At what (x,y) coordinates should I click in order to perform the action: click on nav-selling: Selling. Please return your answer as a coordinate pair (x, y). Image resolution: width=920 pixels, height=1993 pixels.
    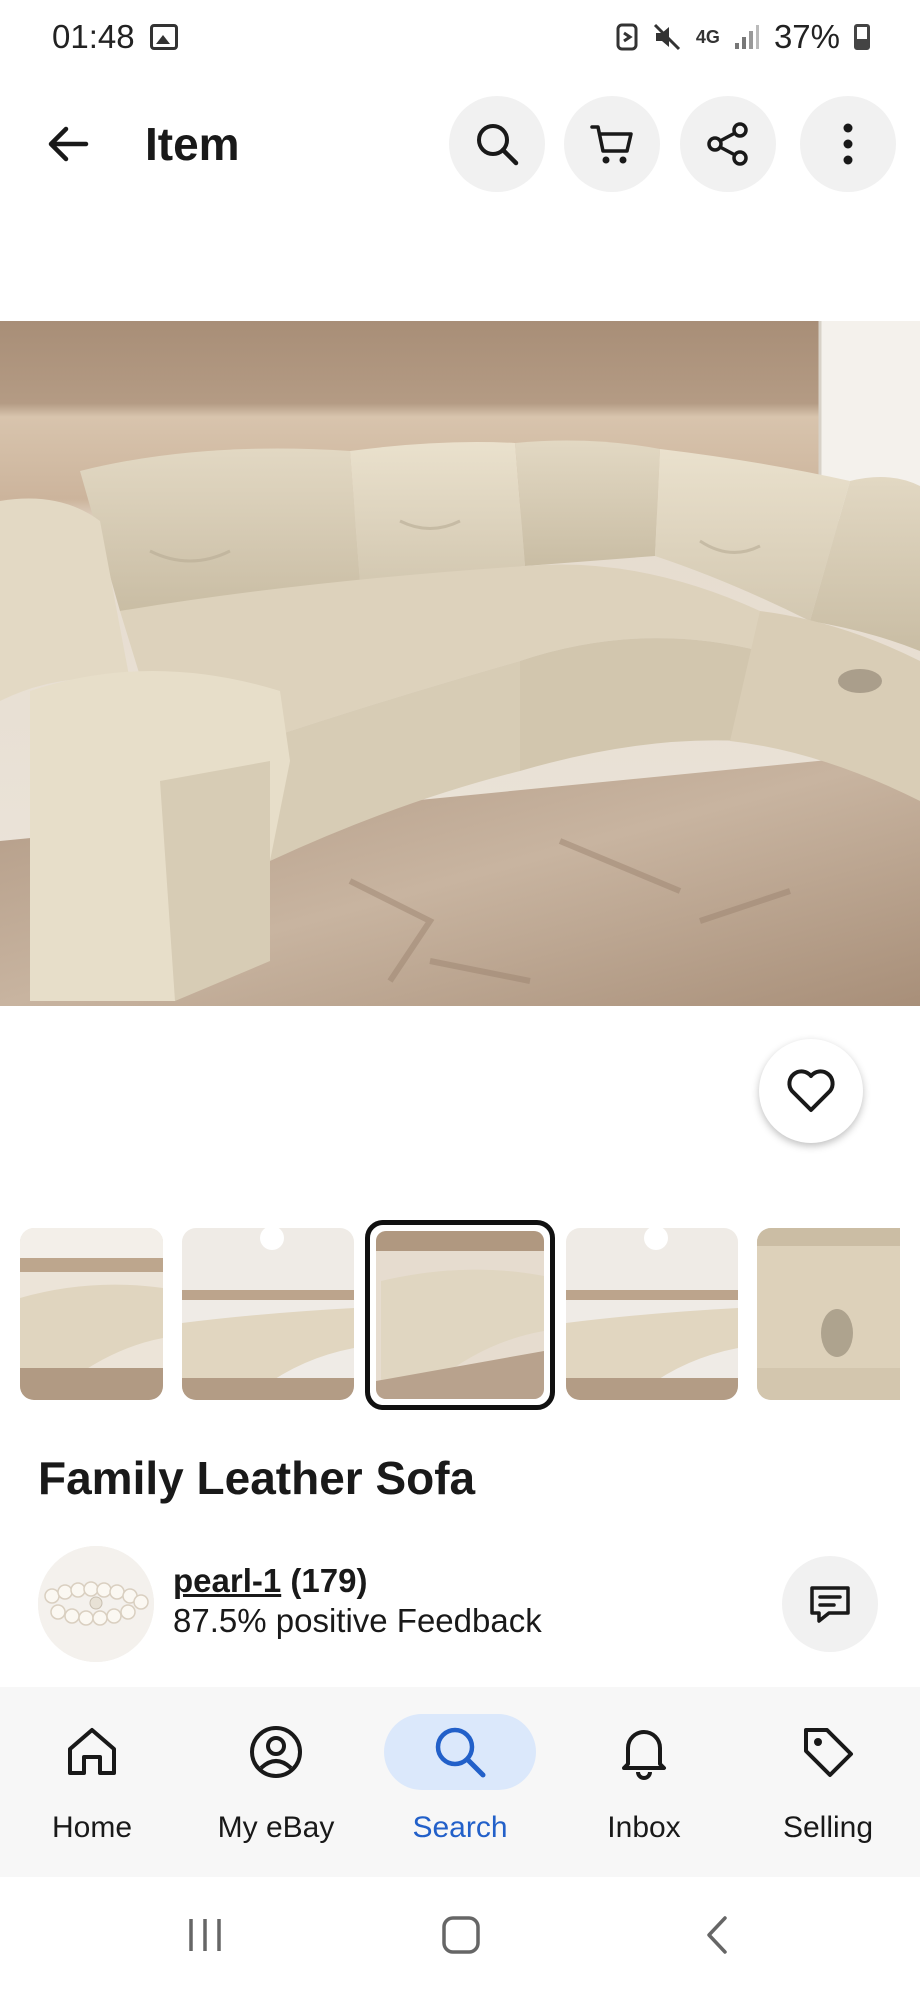
    Looking at the image, I should click on (828, 1782).